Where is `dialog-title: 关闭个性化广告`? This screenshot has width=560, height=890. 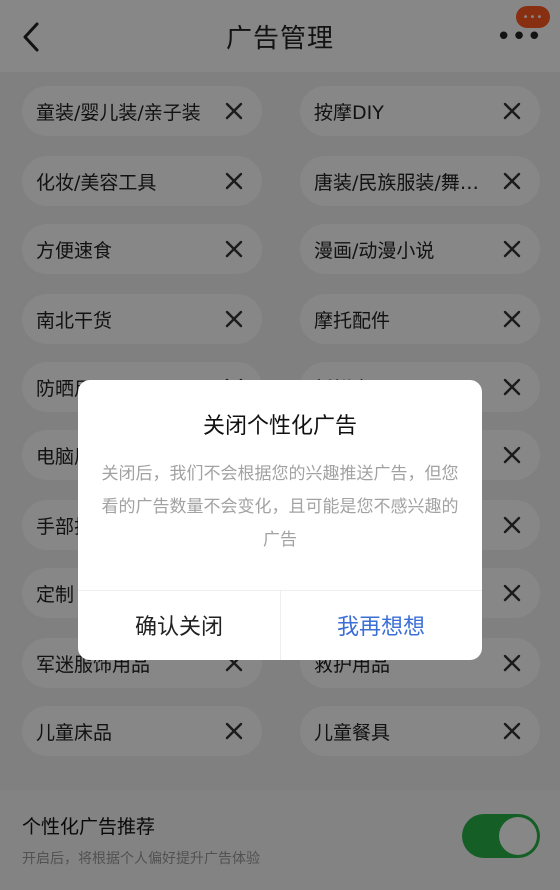 dialog-title: 关闭个性化广告 is located at coordinates (279, 426).